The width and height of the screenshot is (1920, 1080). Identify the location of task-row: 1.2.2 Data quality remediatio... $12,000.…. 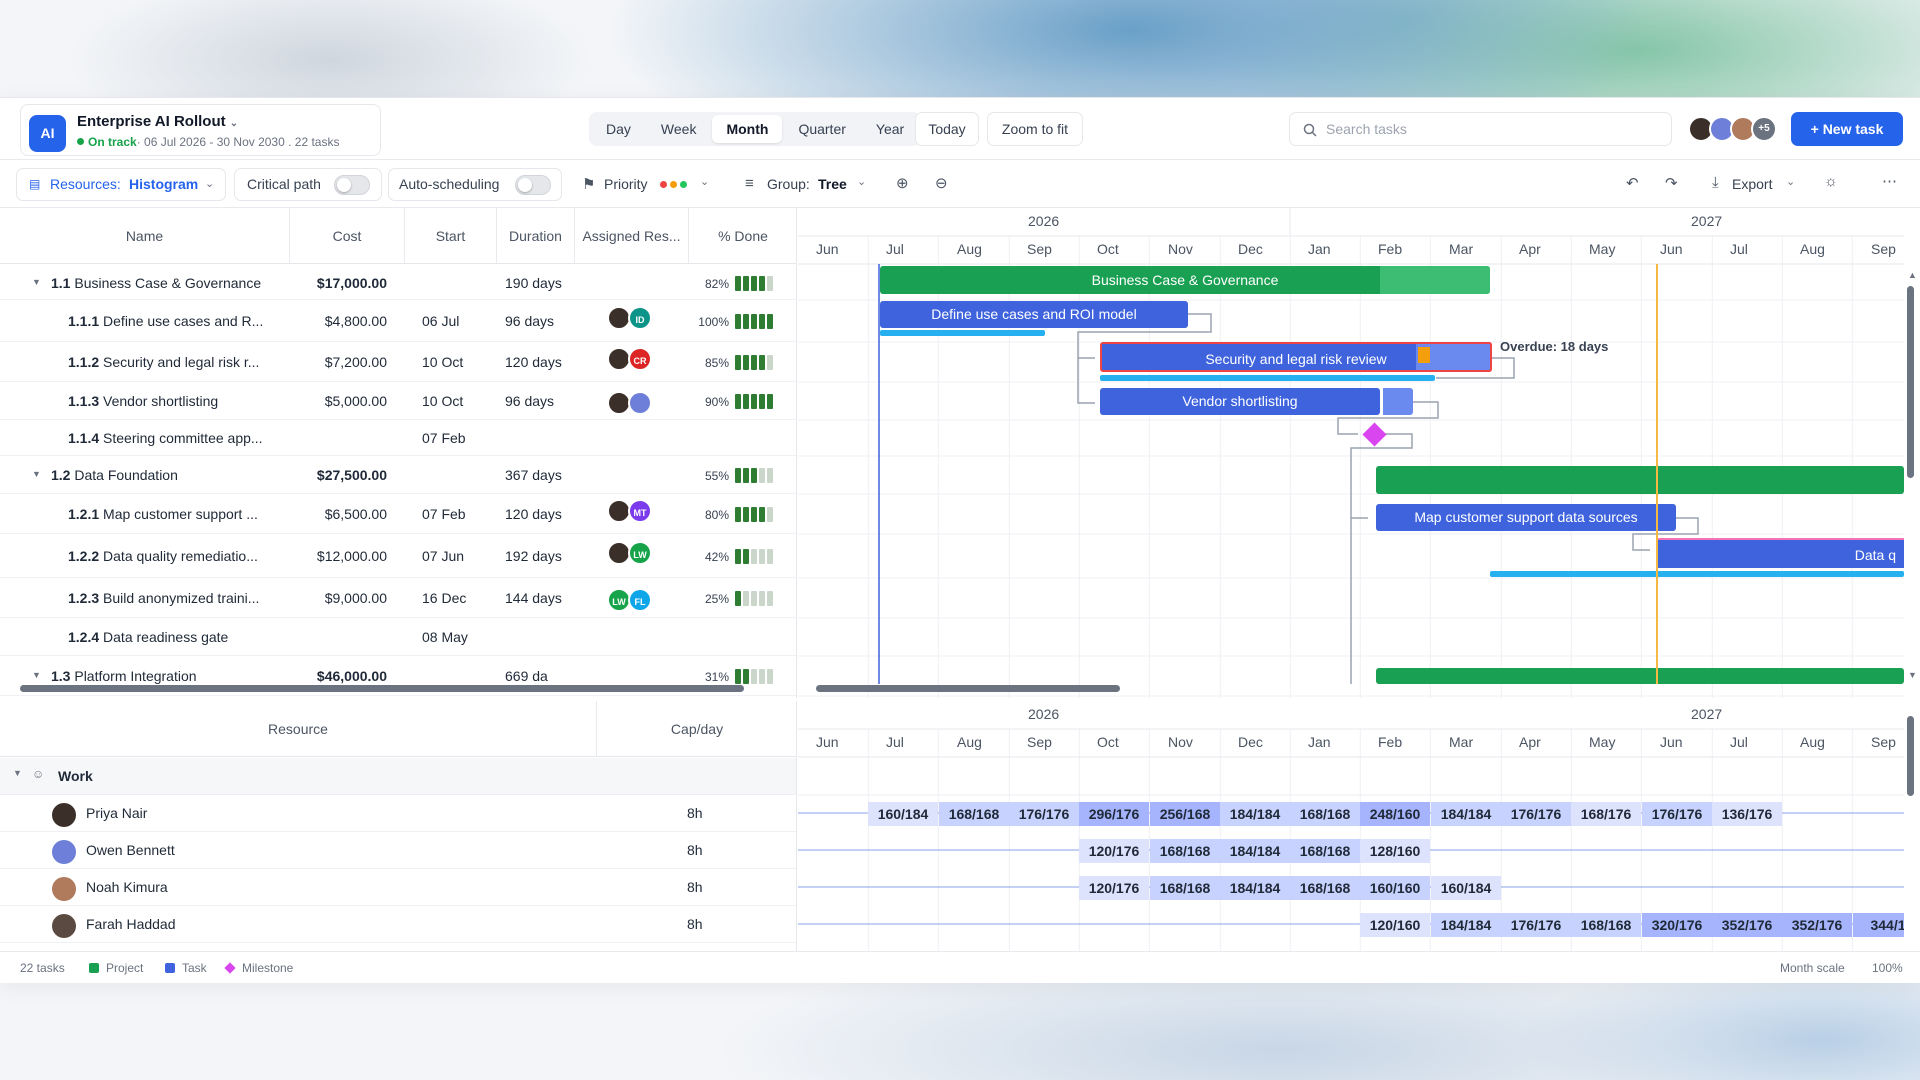
(398, 556).